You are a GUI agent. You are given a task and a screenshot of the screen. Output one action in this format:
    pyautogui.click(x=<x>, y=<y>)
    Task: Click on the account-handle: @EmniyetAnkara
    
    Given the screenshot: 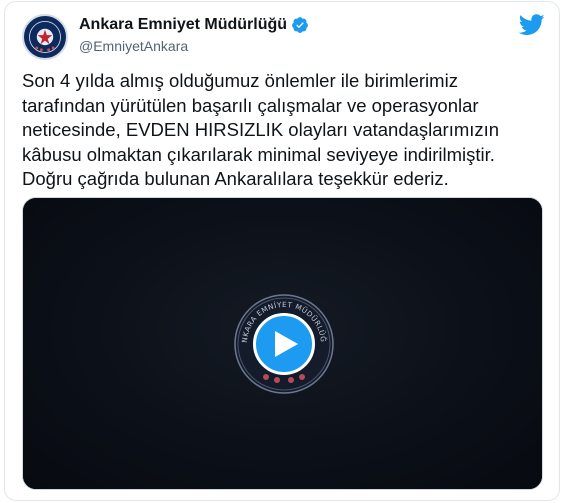 What is the action you would take?
    pyautogui.click(x=133, y=46)
    